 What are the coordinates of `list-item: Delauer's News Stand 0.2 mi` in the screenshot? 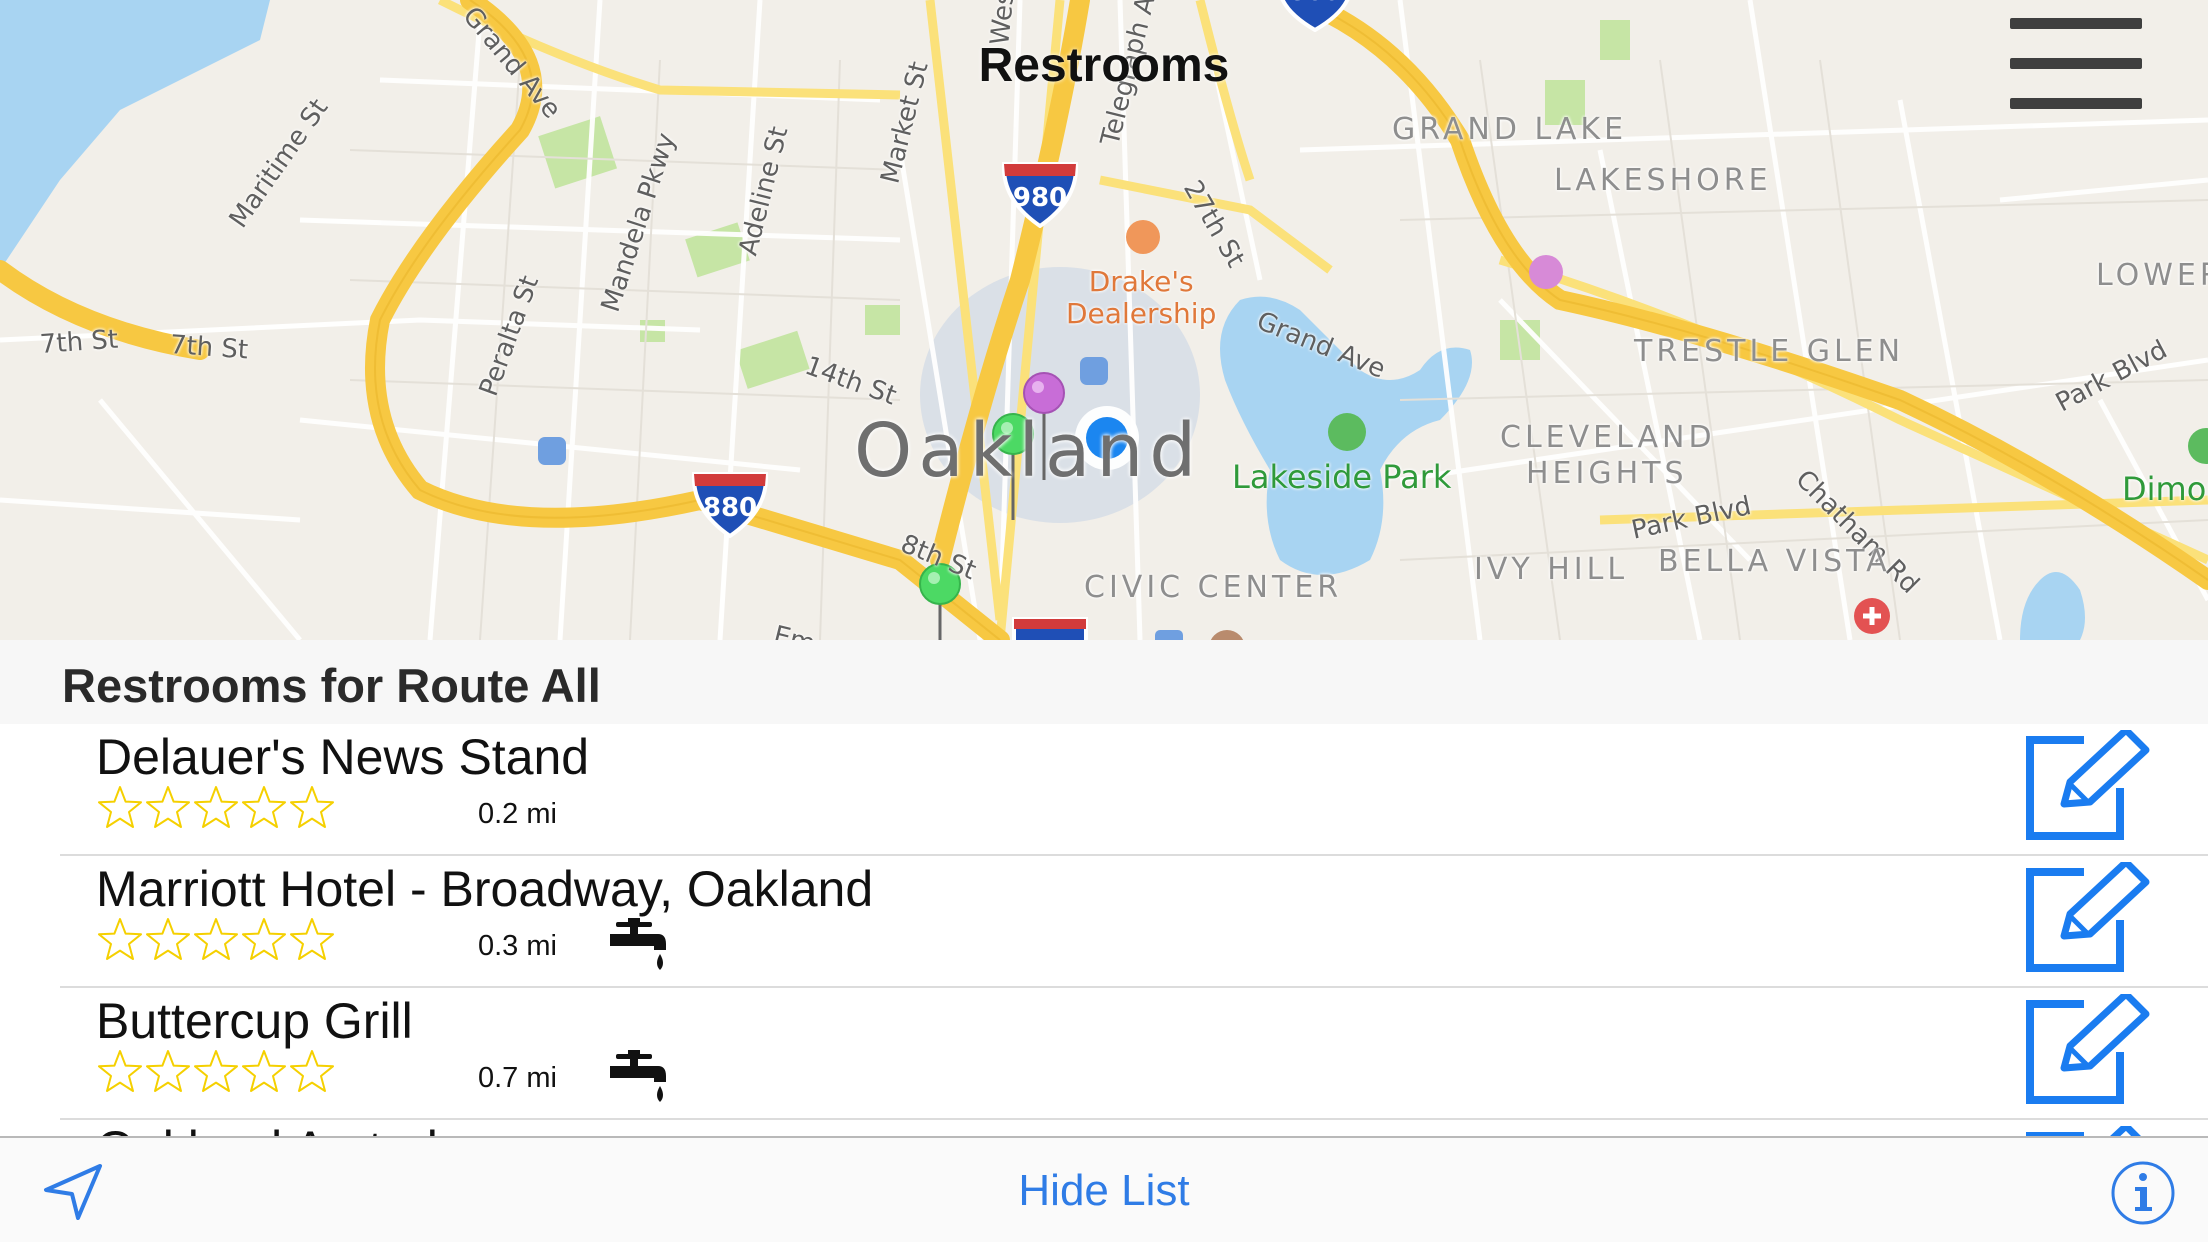 It's located at (1104, 790).